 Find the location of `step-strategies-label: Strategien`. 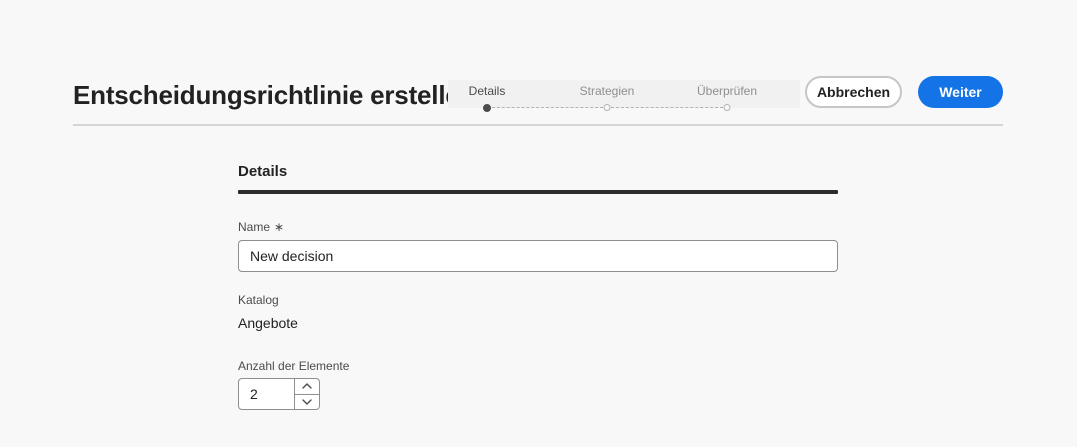

step-strategies-label: Strategien is located at coordinates (607, 91).